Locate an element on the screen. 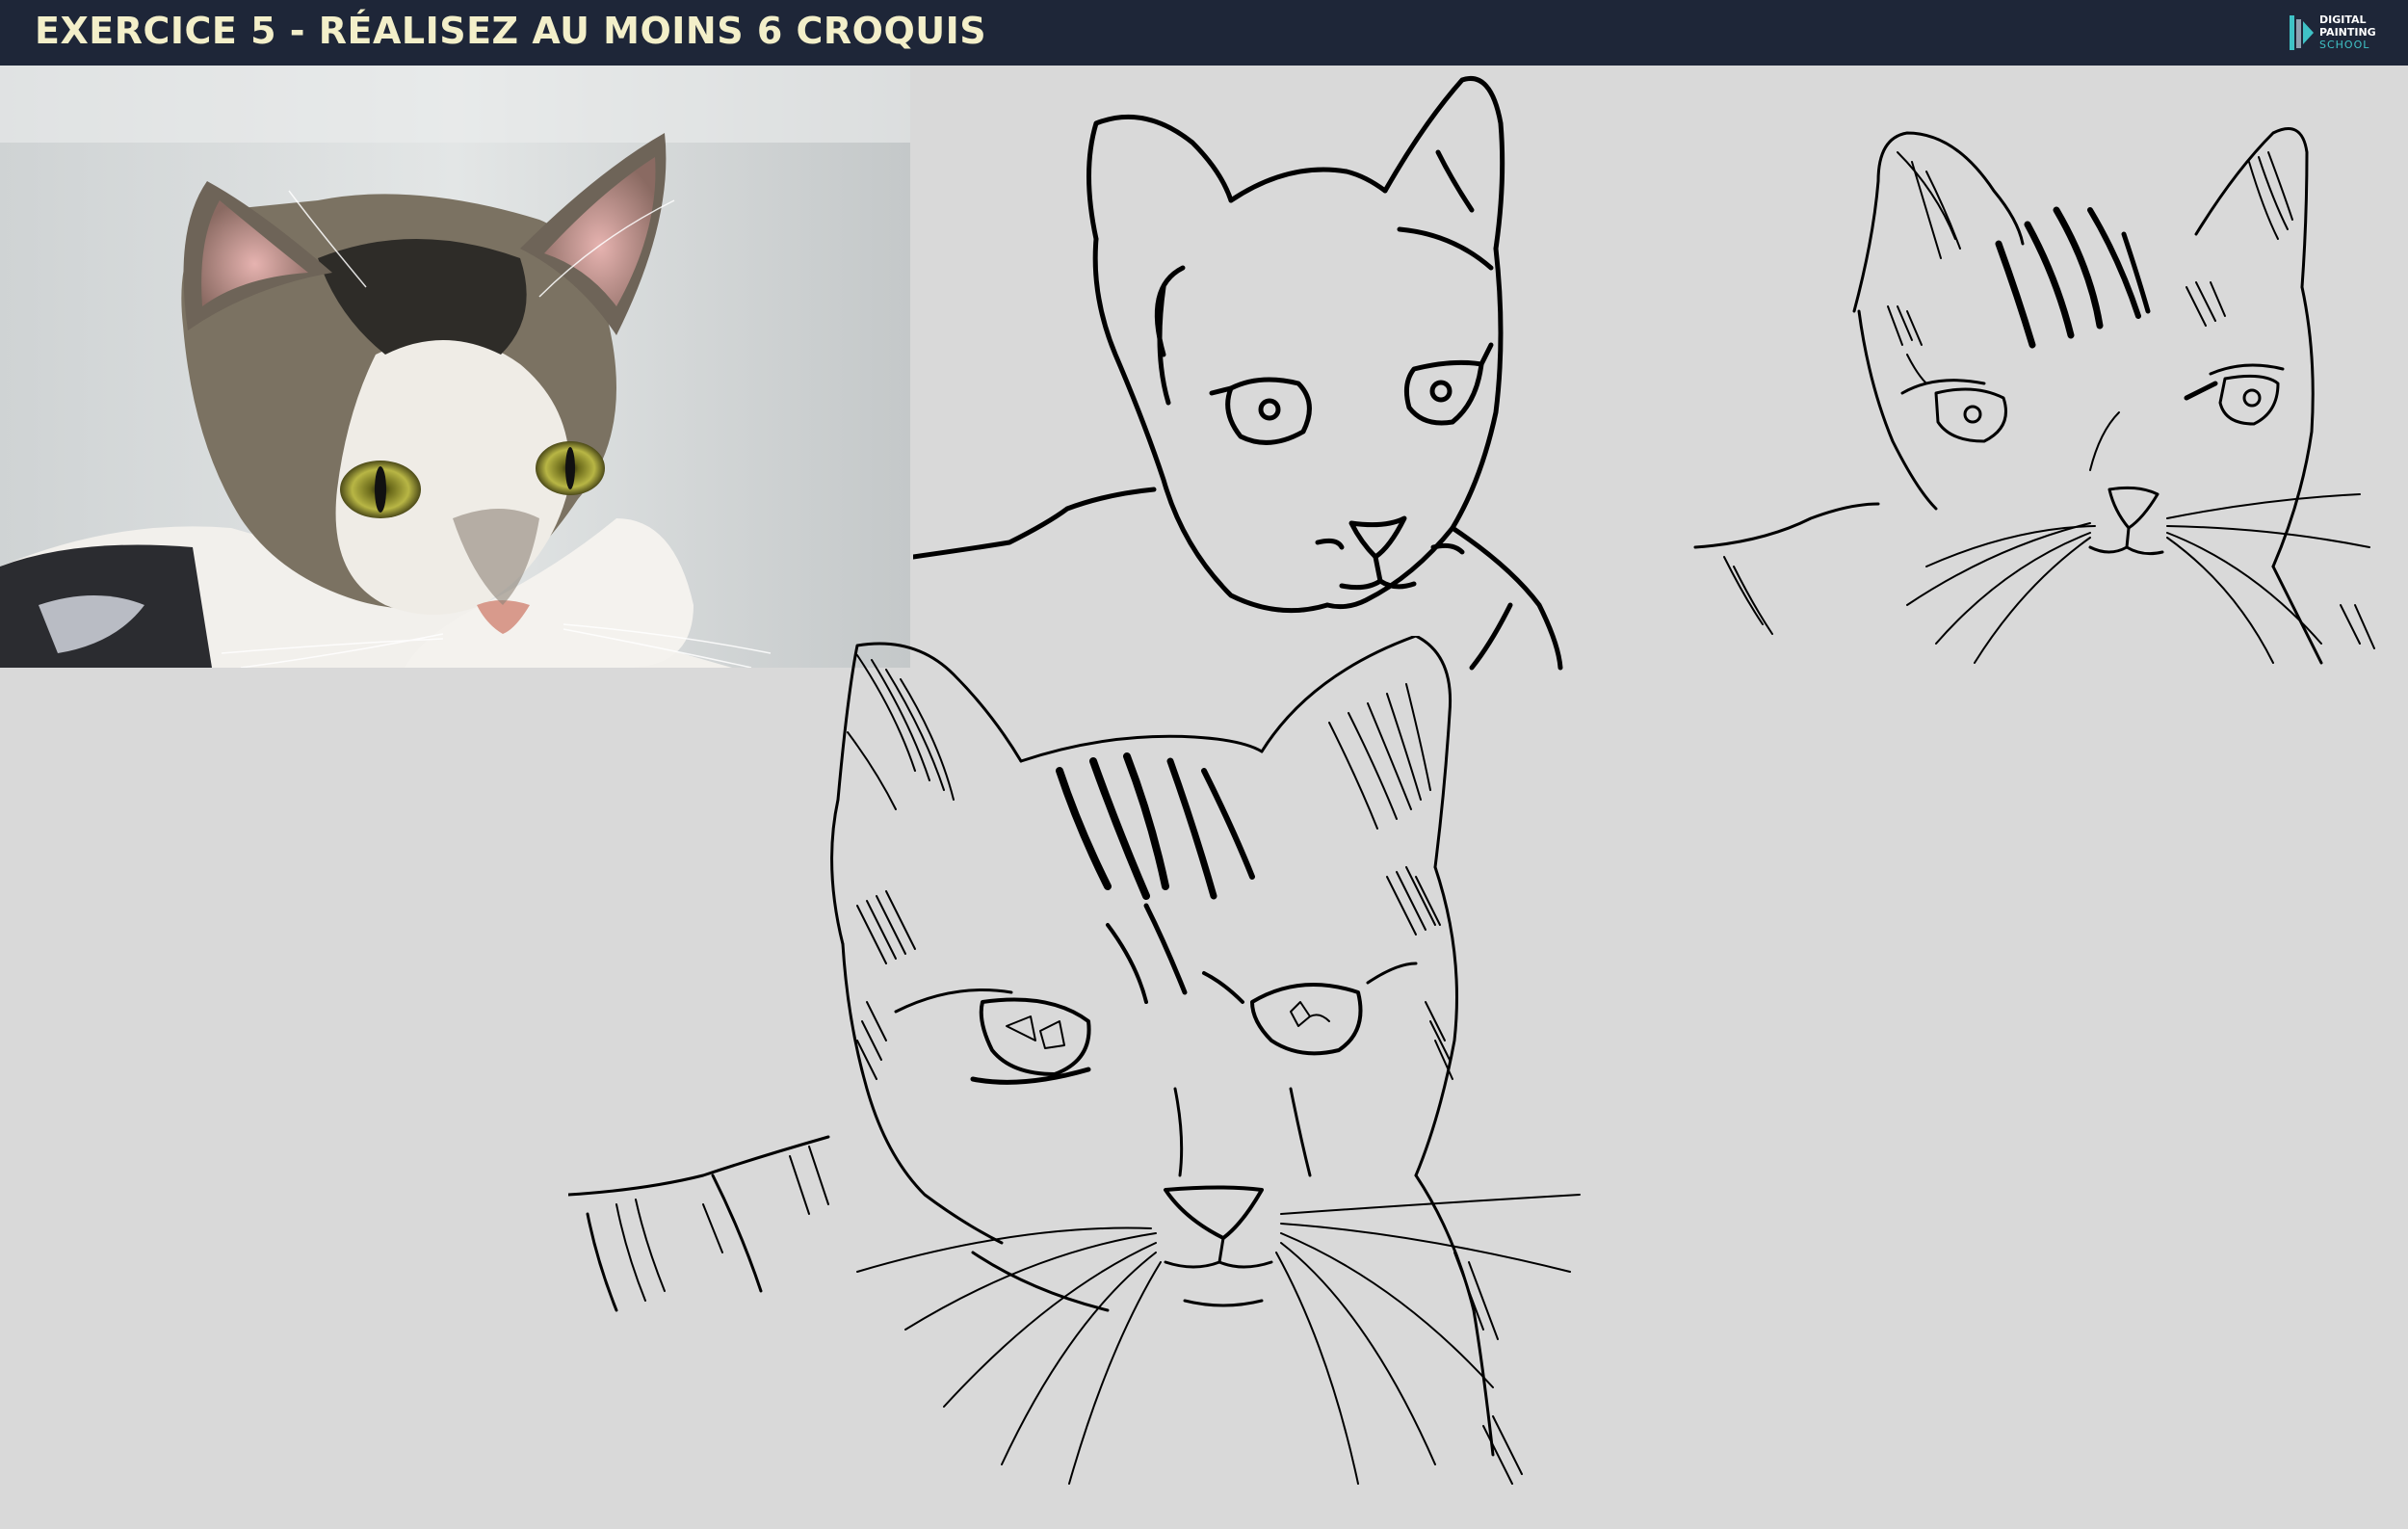 Image resolution: width=2408 pixels, height=1529 pixels. digital-painting-school-logo: DIGITAL PAINTING SCHOOL is located at coordinates (2340, 33).